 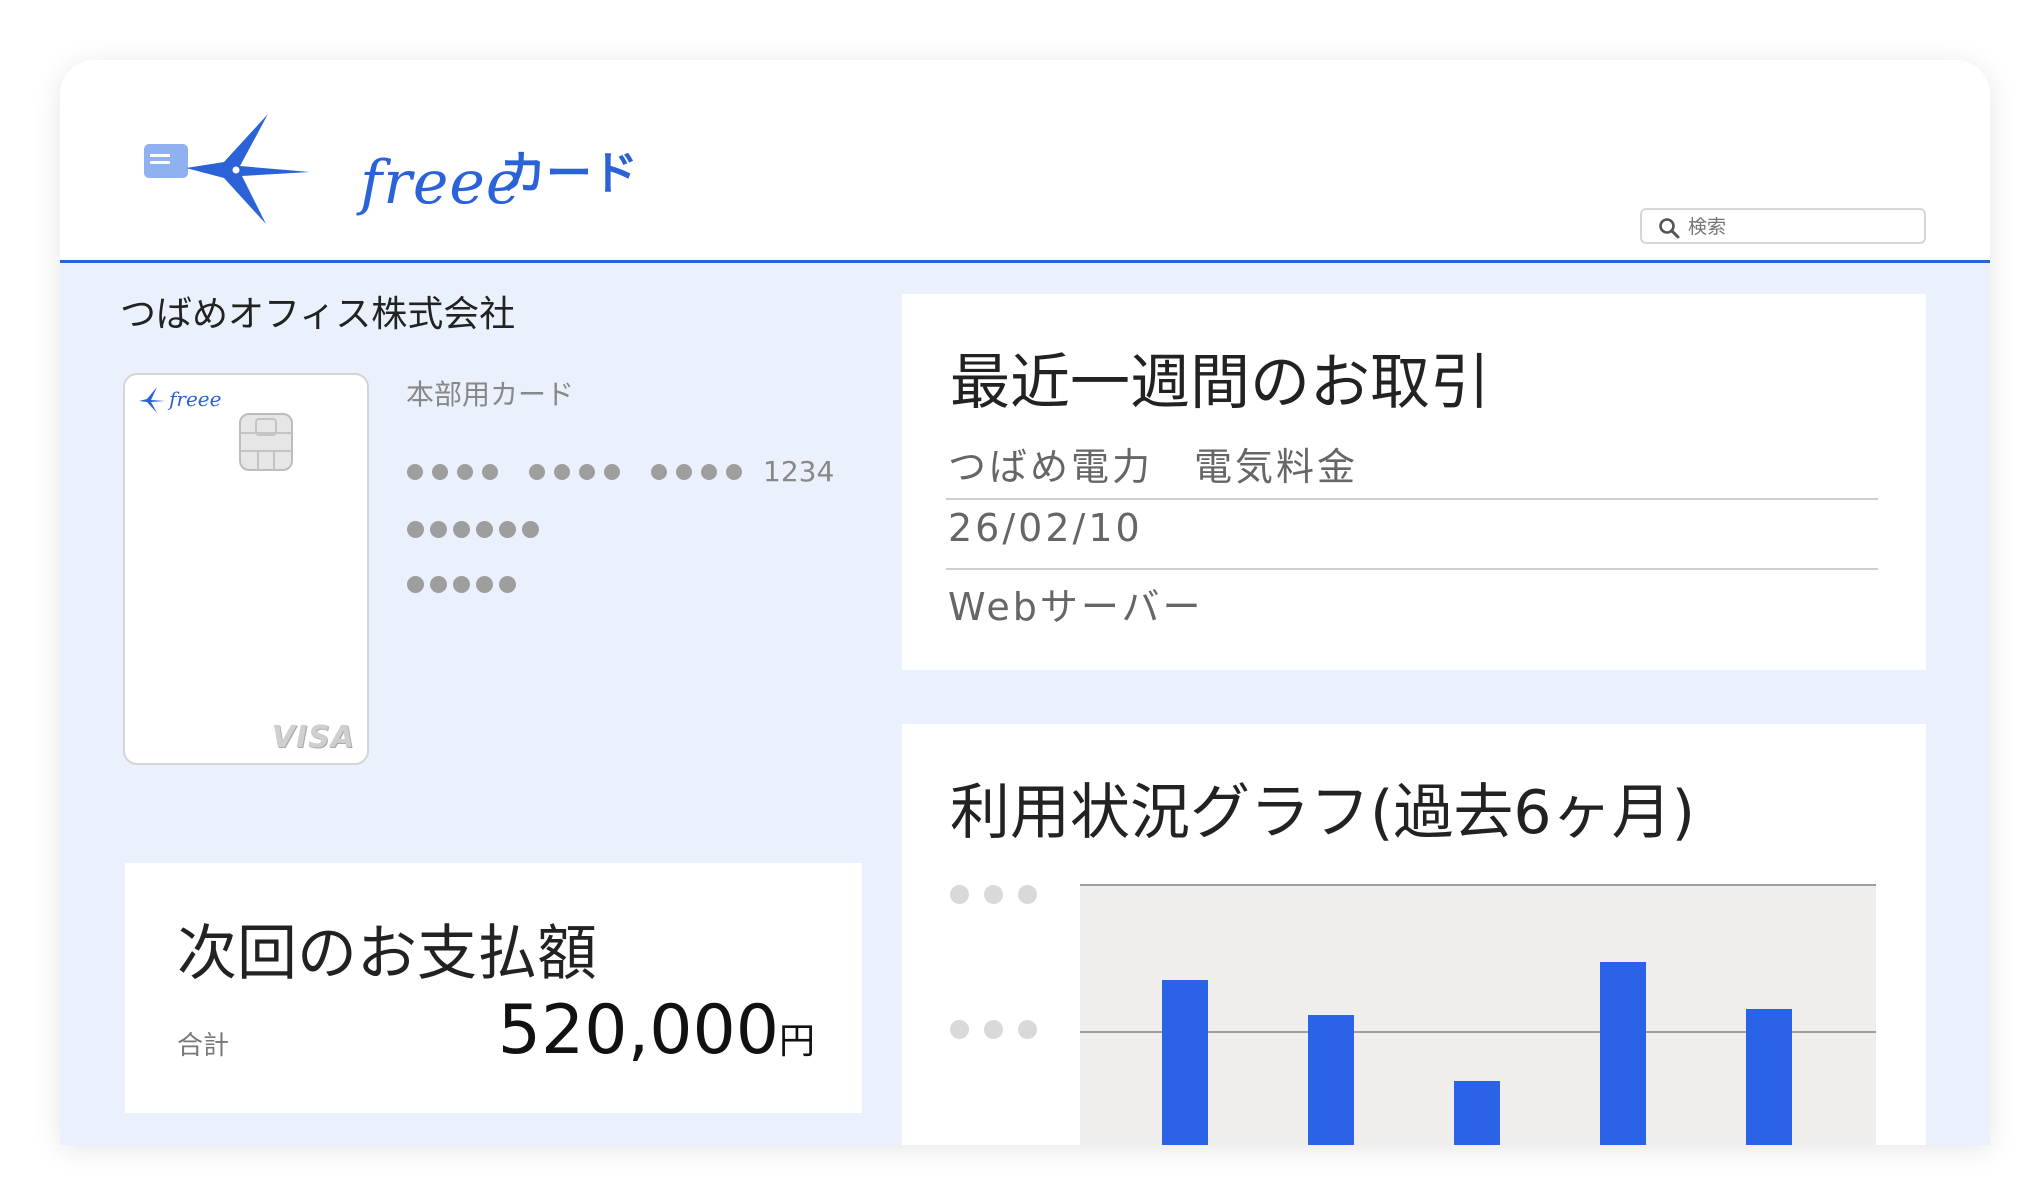 What do you see at coordinates (464, 584) in the screenshot?
I see `masked-security-code` at bounding box center [464, 584].